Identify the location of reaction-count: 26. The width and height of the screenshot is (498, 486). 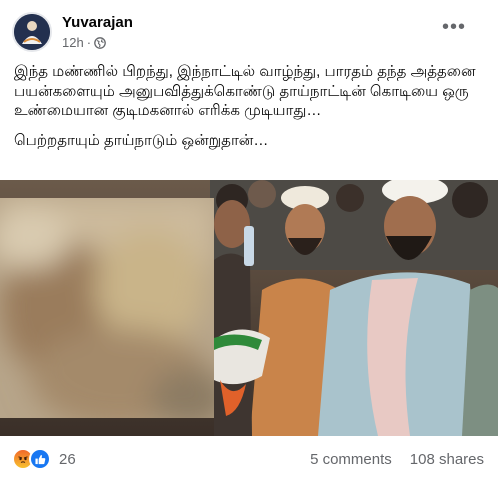
(67, 459).